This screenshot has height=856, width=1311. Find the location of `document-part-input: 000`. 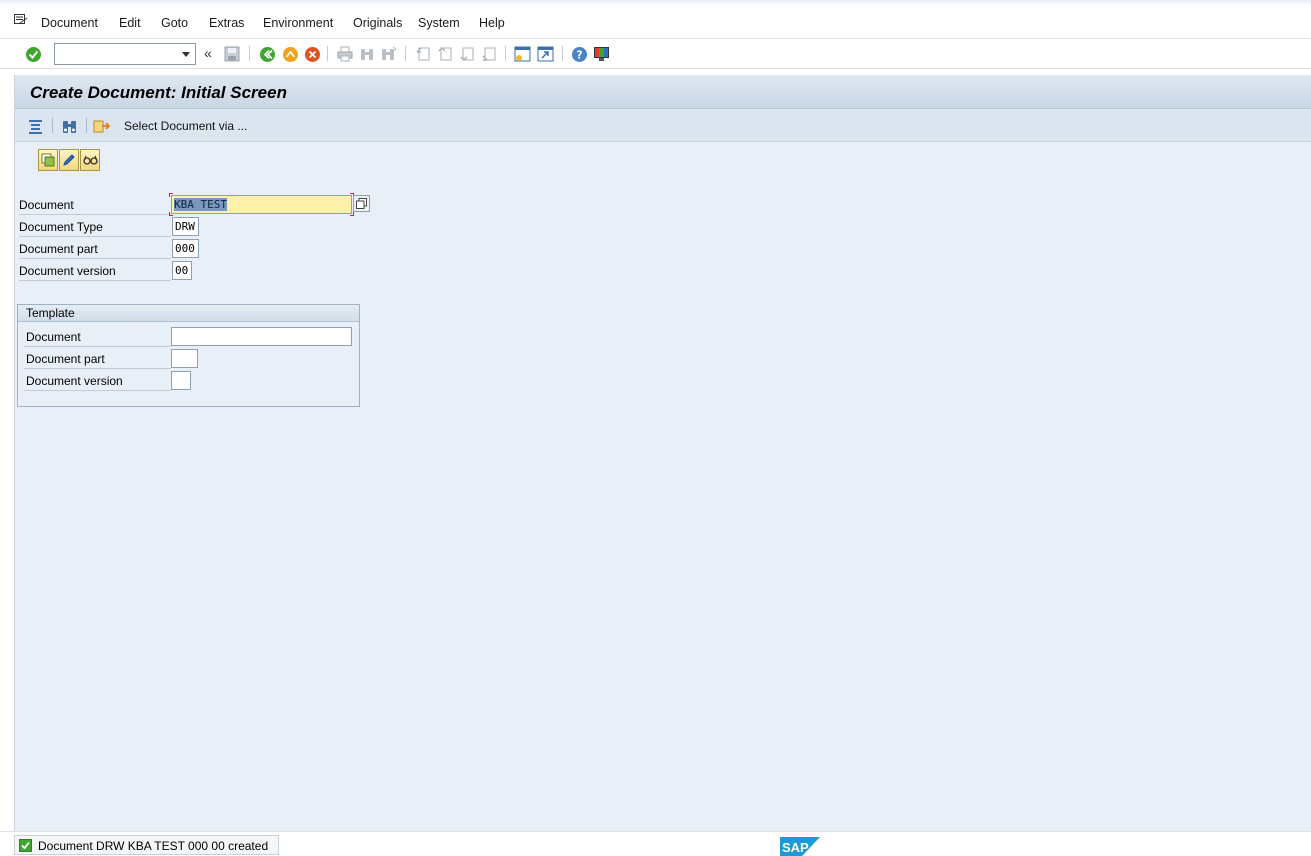

document-part-input: 000 is located at coordinates (185, 248).